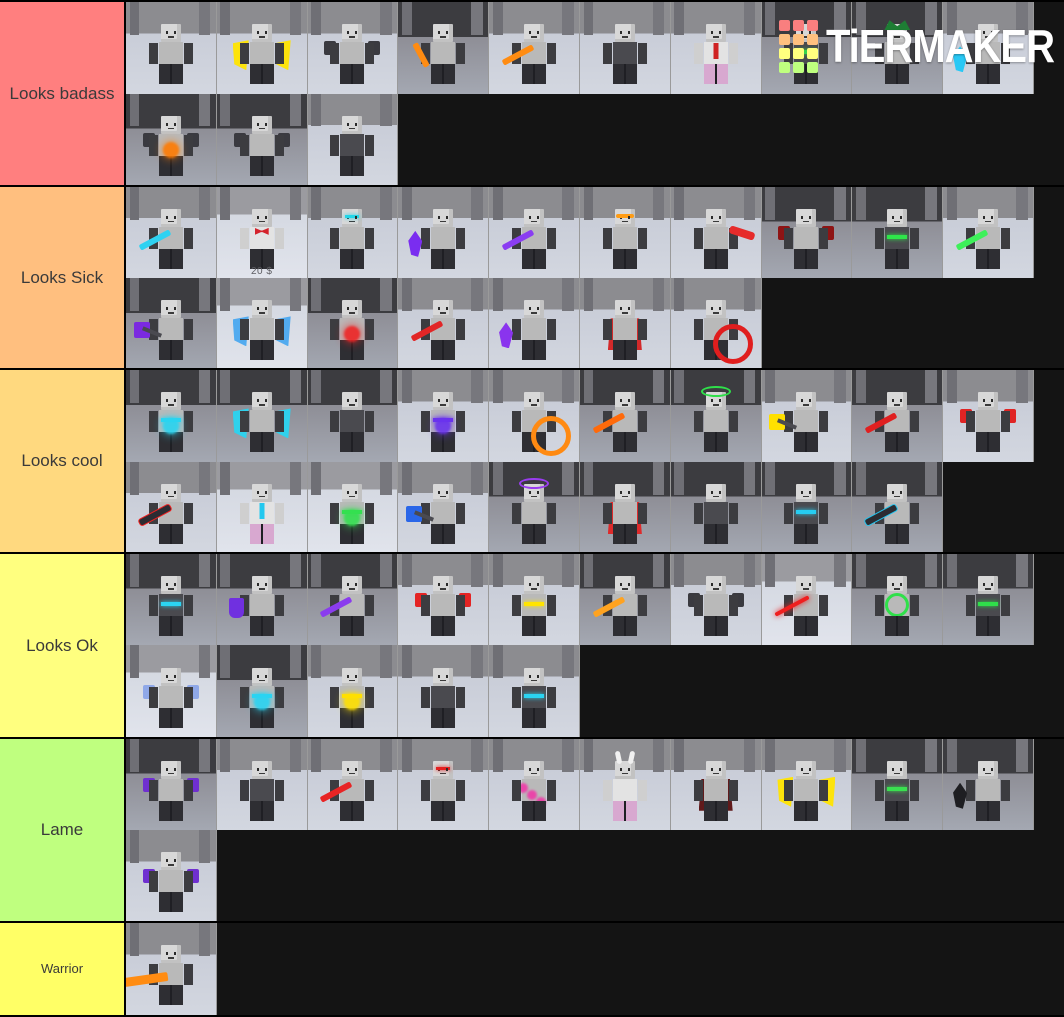 The width and height of the screenshot is (1064, 1017). What do you see at coordinates (63, 830) in the screenshot?
I see `tier-label: Lame` at bounding box center [63, 830].